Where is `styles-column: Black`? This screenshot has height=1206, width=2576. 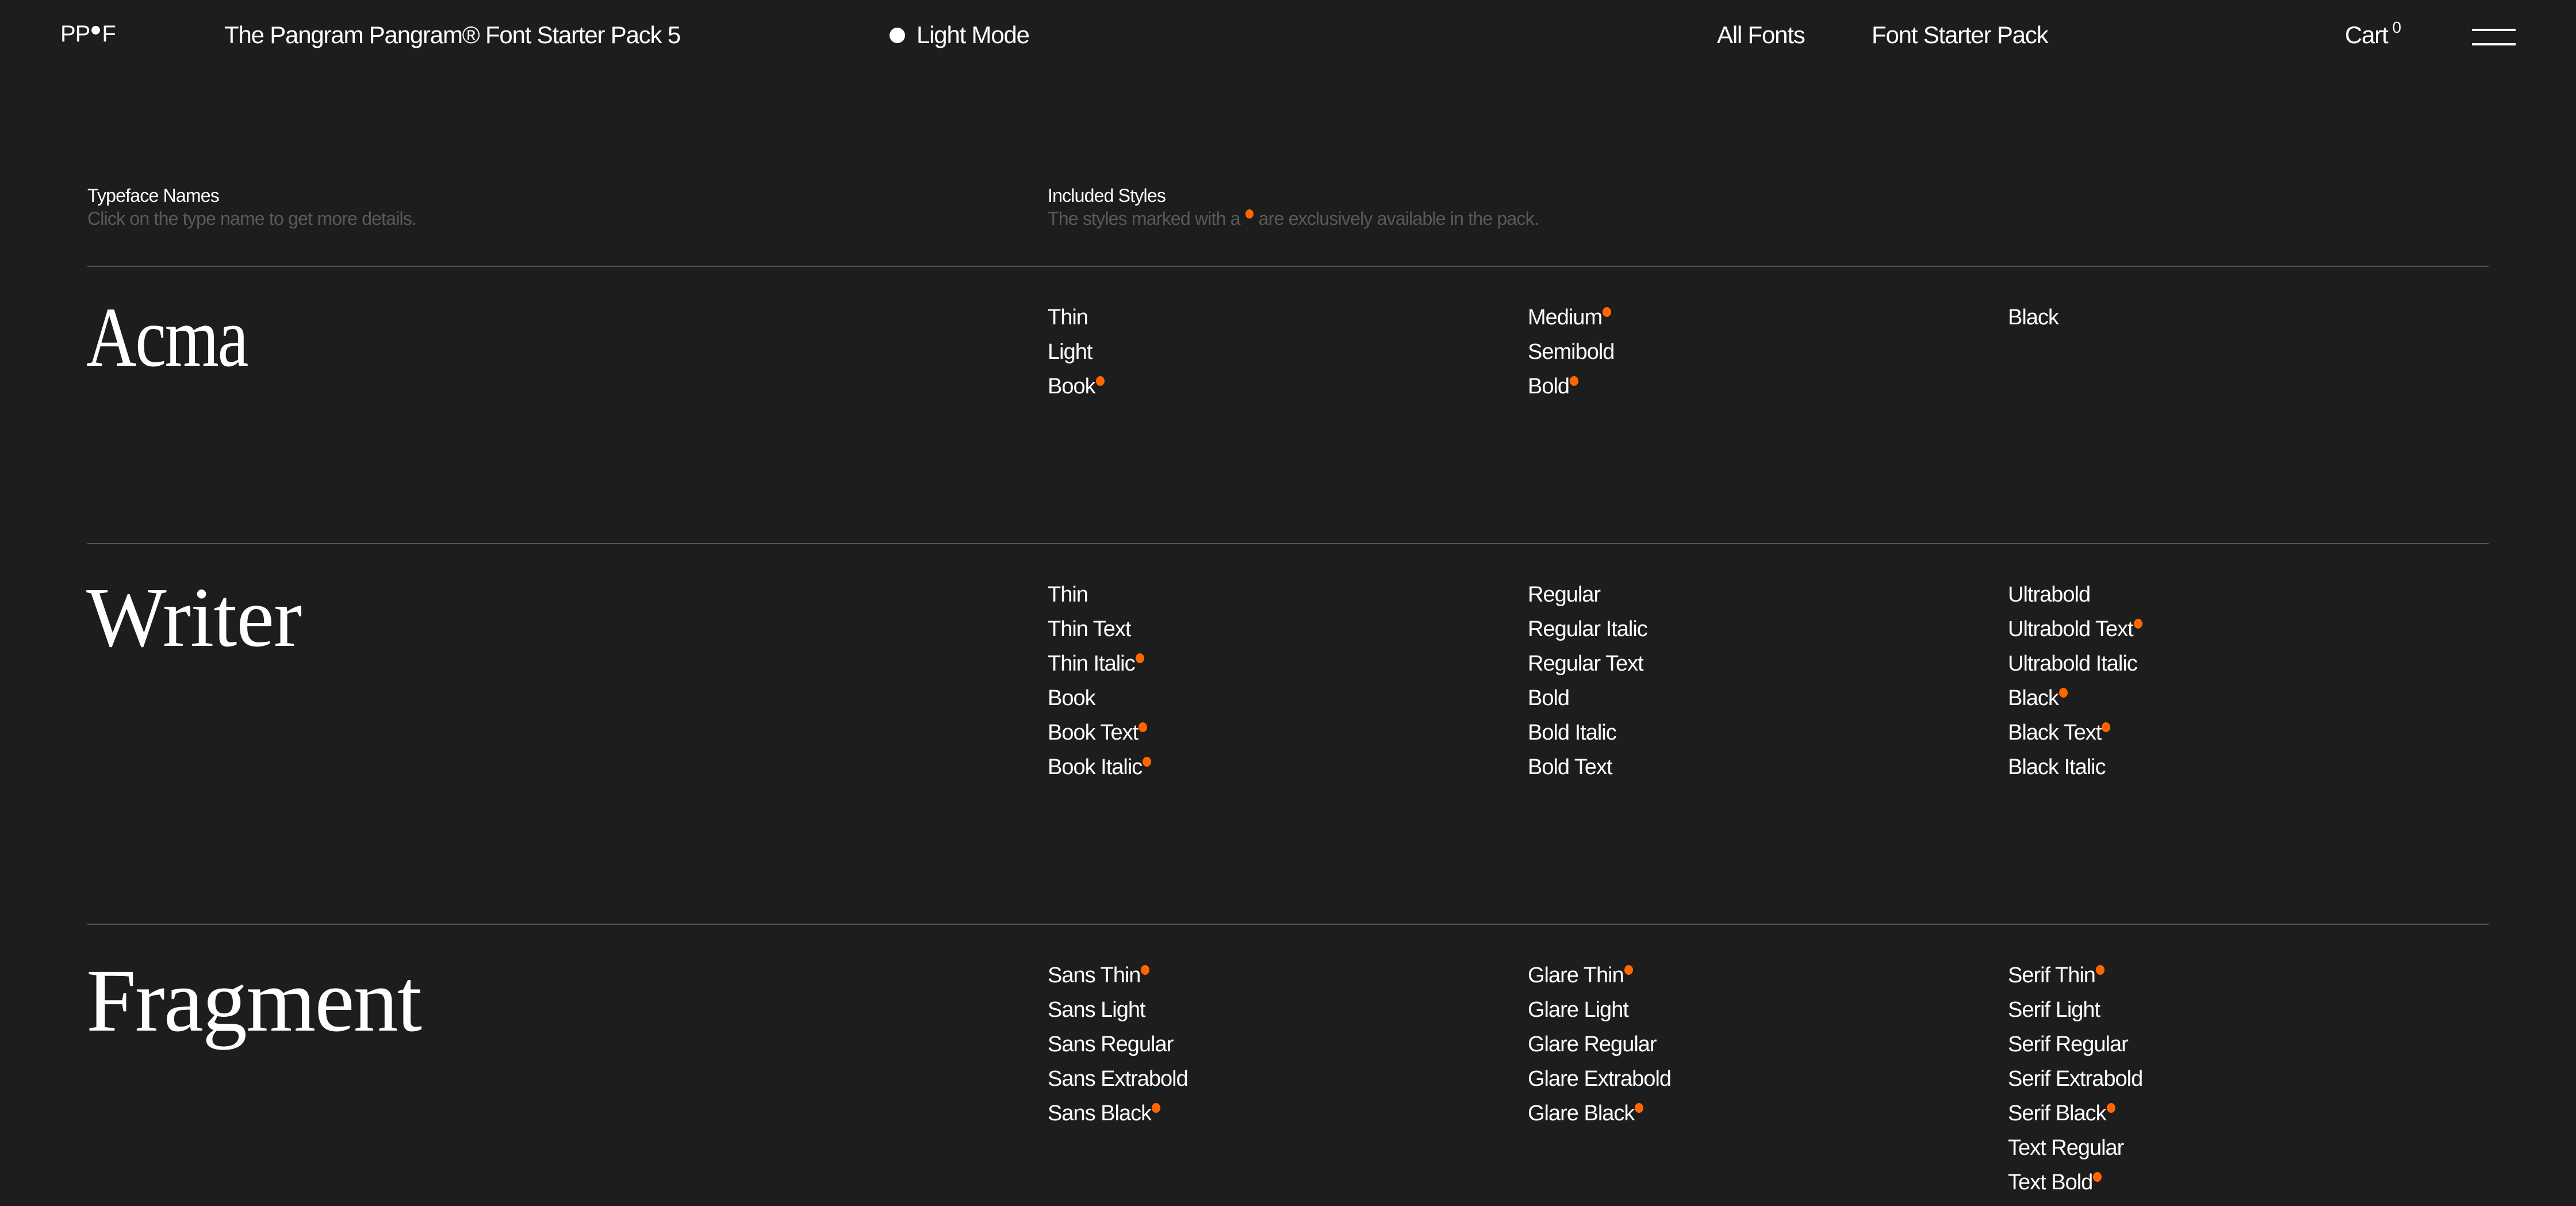 styles-column: Black is located at coordinates (2033, 324).